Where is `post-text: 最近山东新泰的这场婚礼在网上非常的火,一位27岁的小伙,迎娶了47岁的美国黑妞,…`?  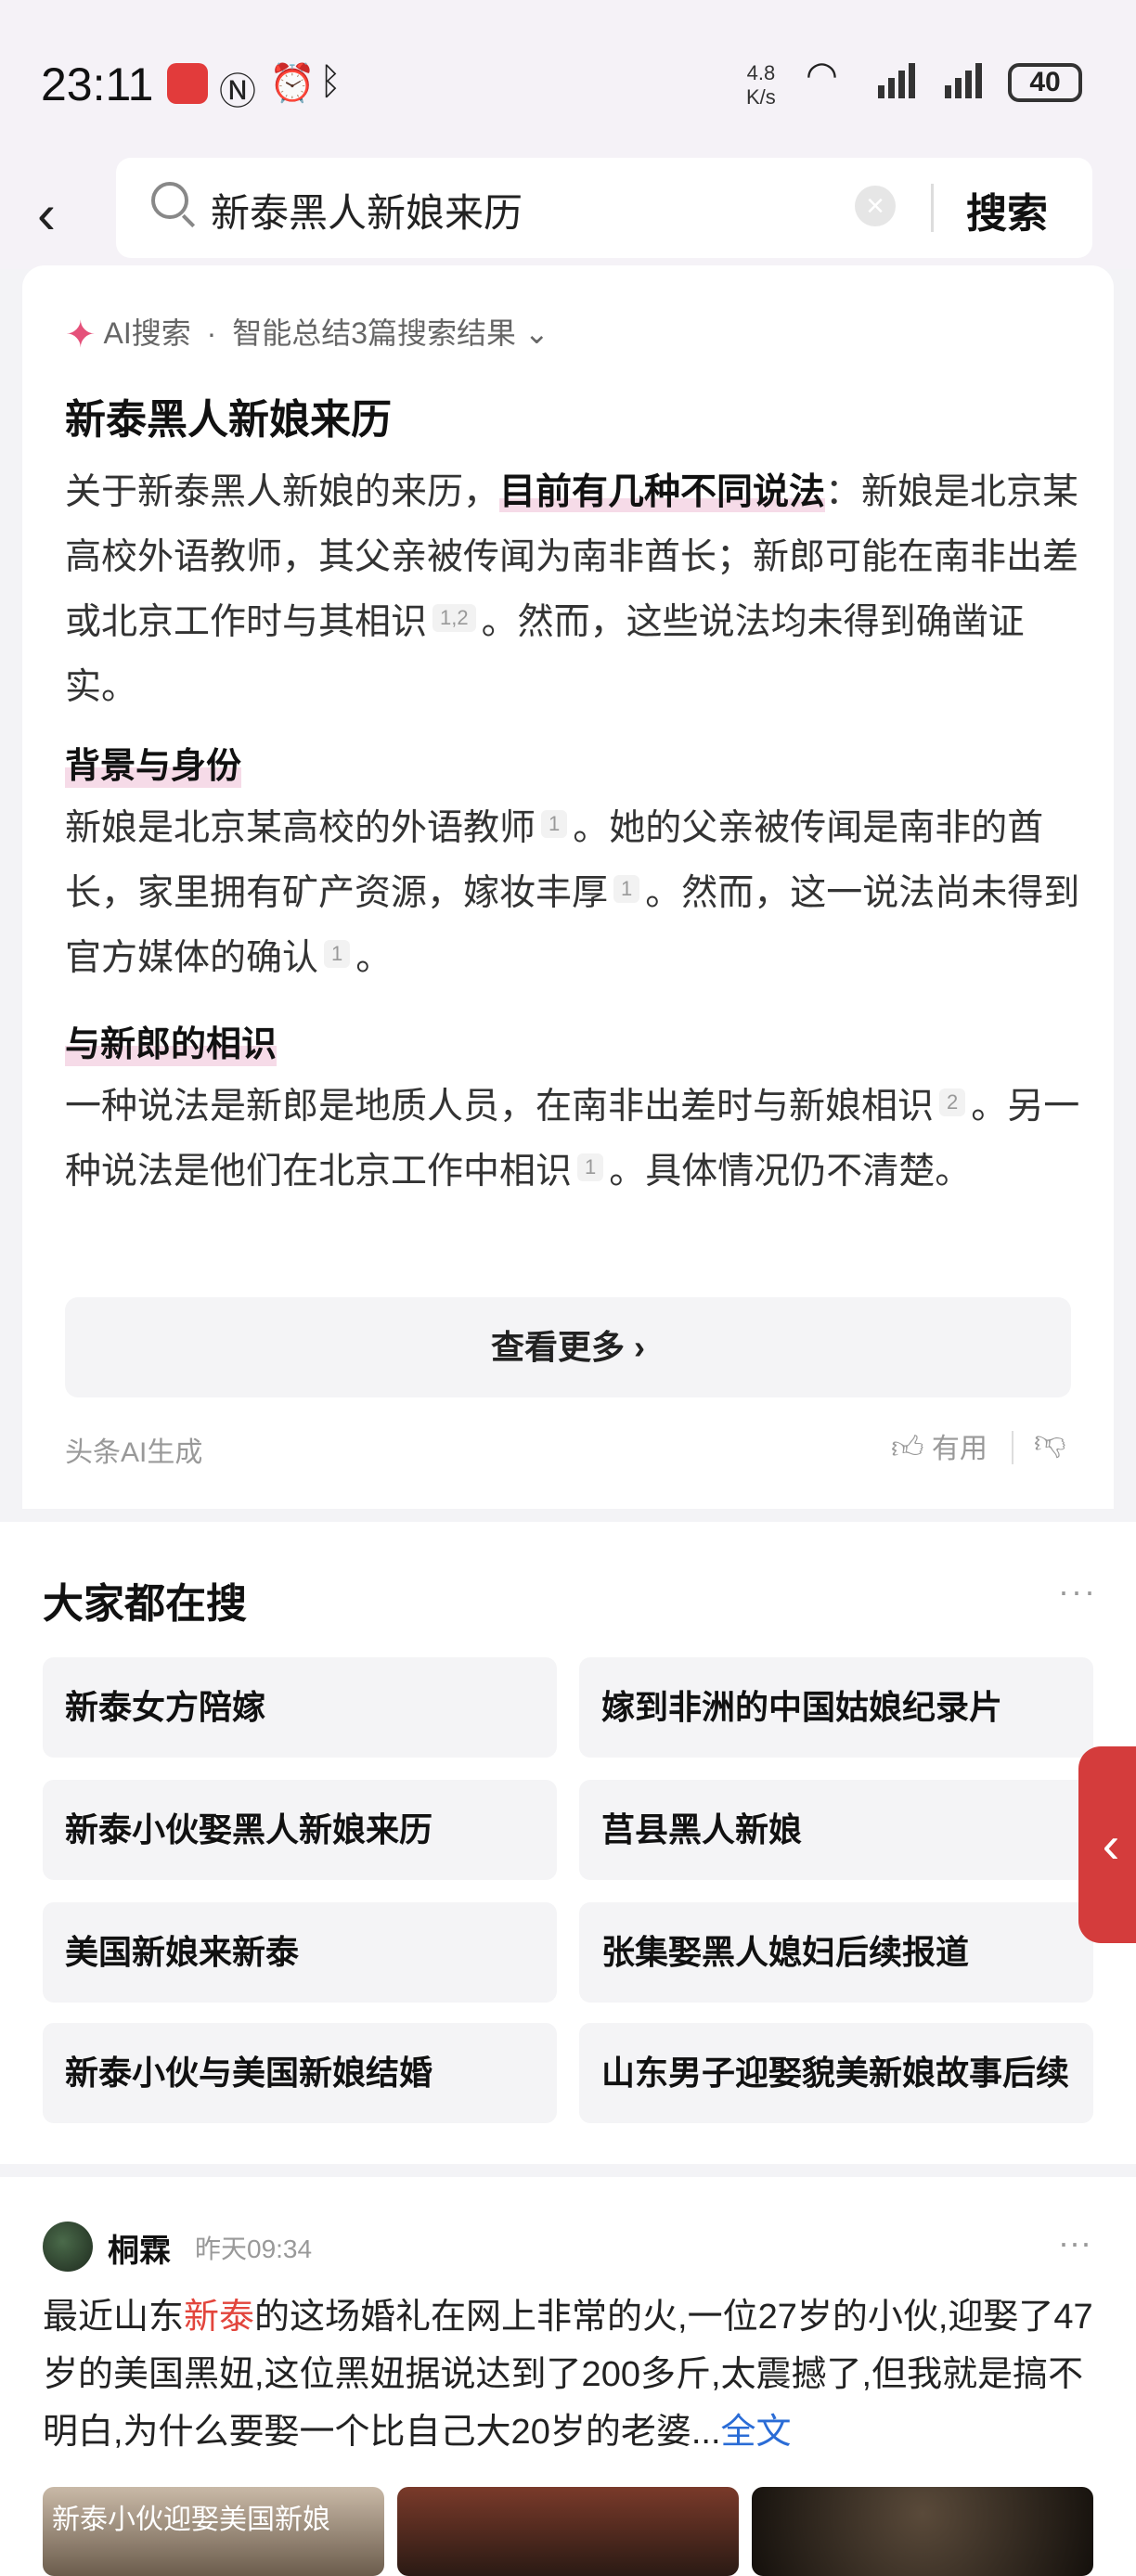 post-text: 最近山东新泰的这场婚礼在网上非常的火,一位27岁的小伙,迎娶了47岁的美国黑妞,… is located at coordinates (572, 2375).